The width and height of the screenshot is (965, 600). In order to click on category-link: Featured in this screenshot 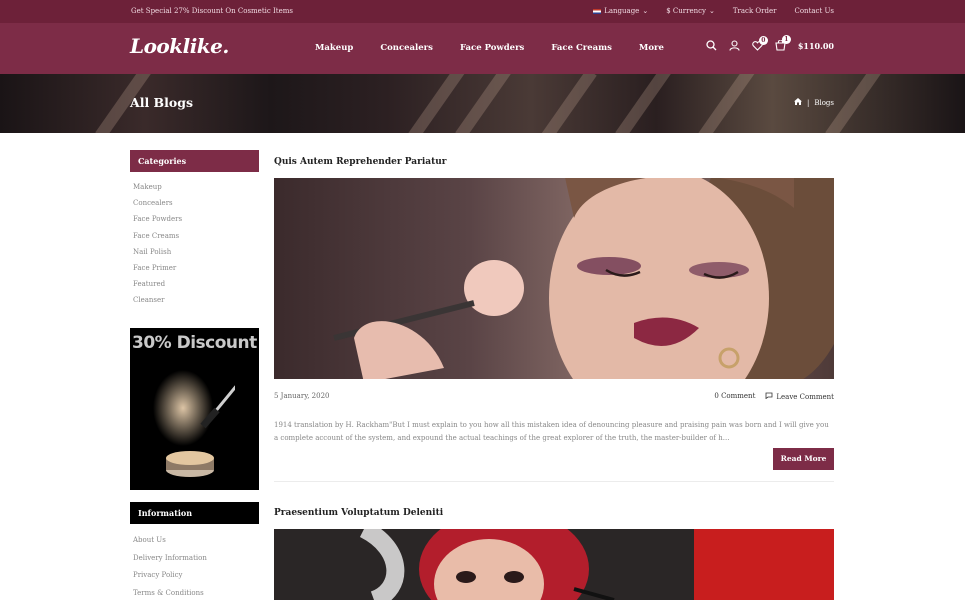, I will do `click(157, 288)`.